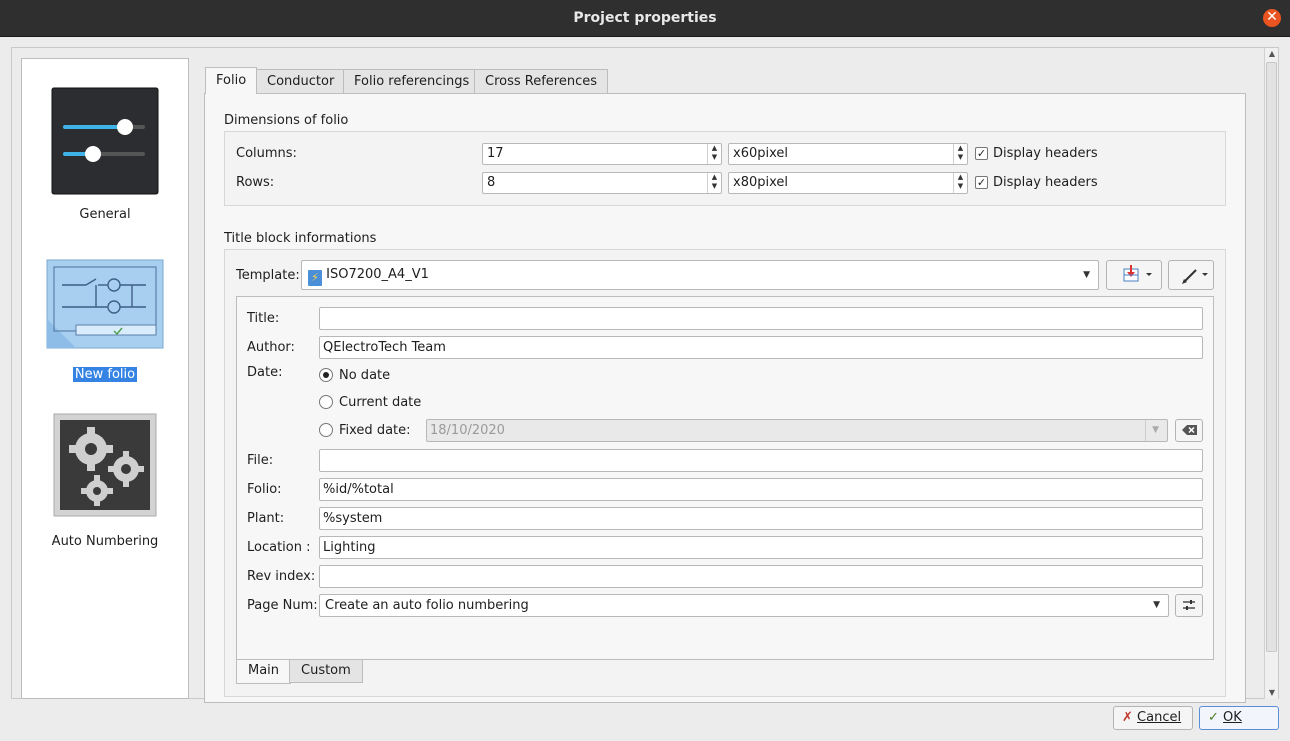 The image size is (1290, 741). Describe the element at coordinates (761, 182) in the screenshot. I see `rows-unit: x80pixel` at that location.